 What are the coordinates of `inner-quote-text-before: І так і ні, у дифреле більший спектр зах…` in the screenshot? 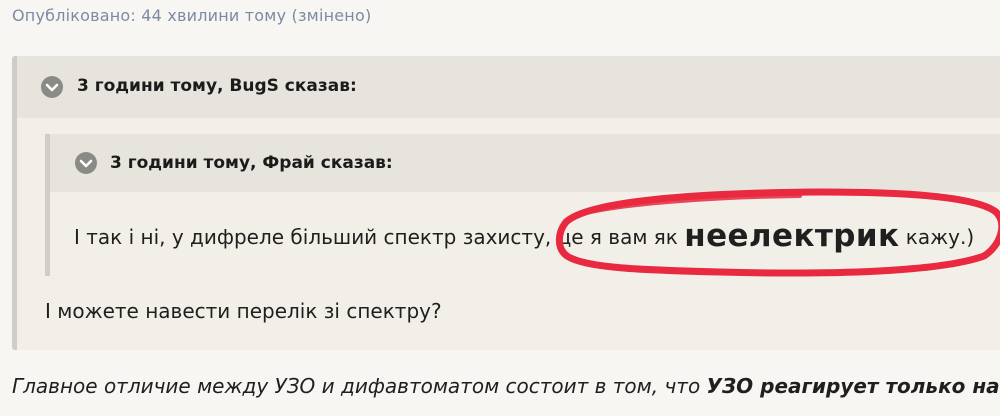 It's located at (379, 237).